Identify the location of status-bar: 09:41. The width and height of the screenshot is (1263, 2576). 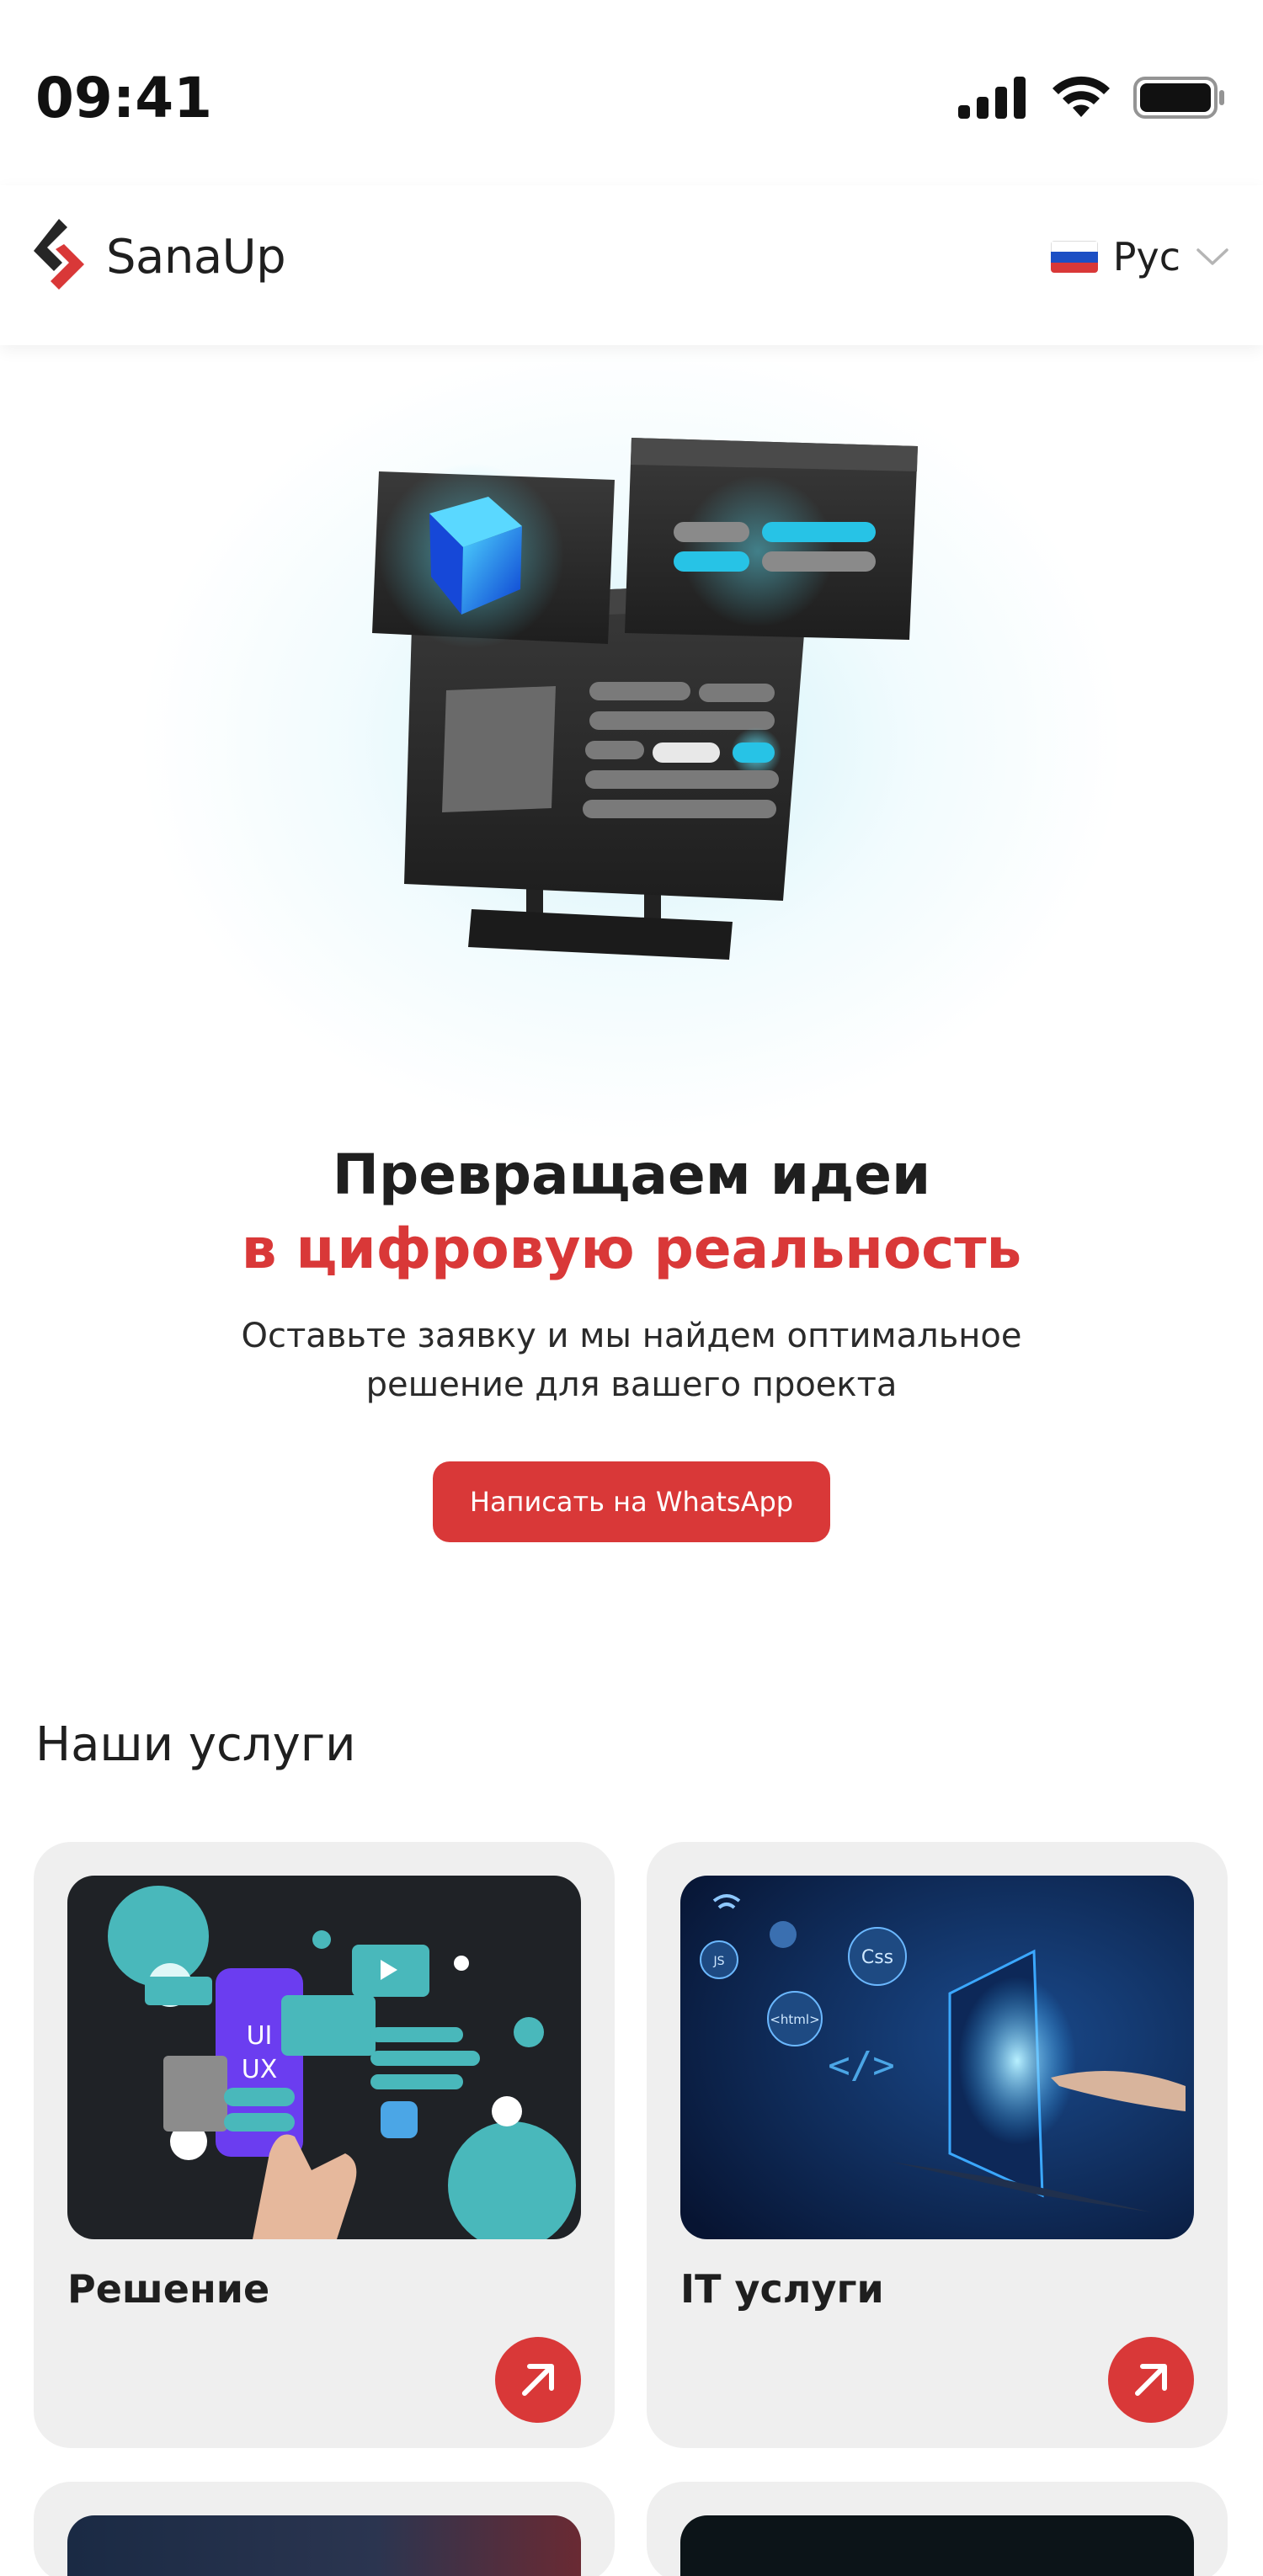
(631, 93).